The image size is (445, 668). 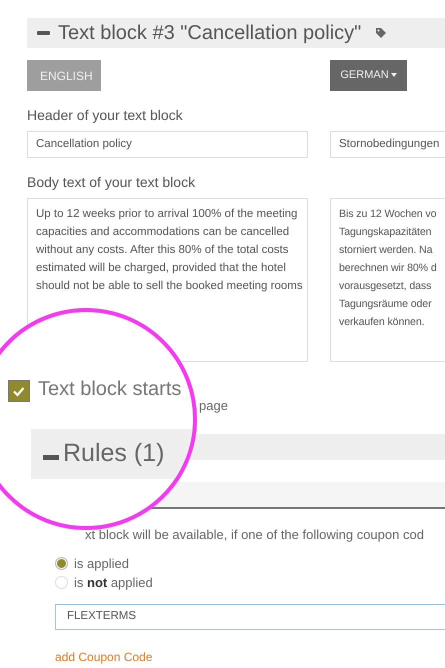 I want to click on checkbox, so click(x=19, y=391).